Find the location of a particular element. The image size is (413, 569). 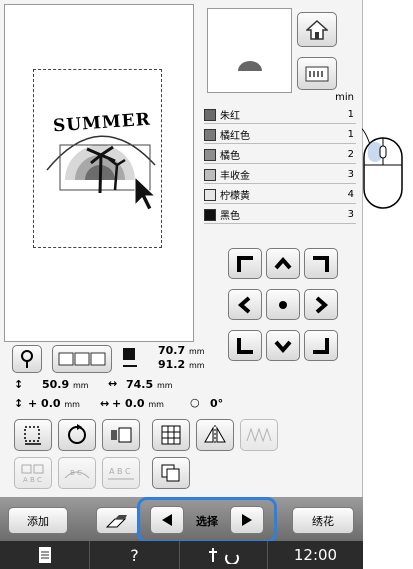

needle-icon is located at coordinates (223, 556).